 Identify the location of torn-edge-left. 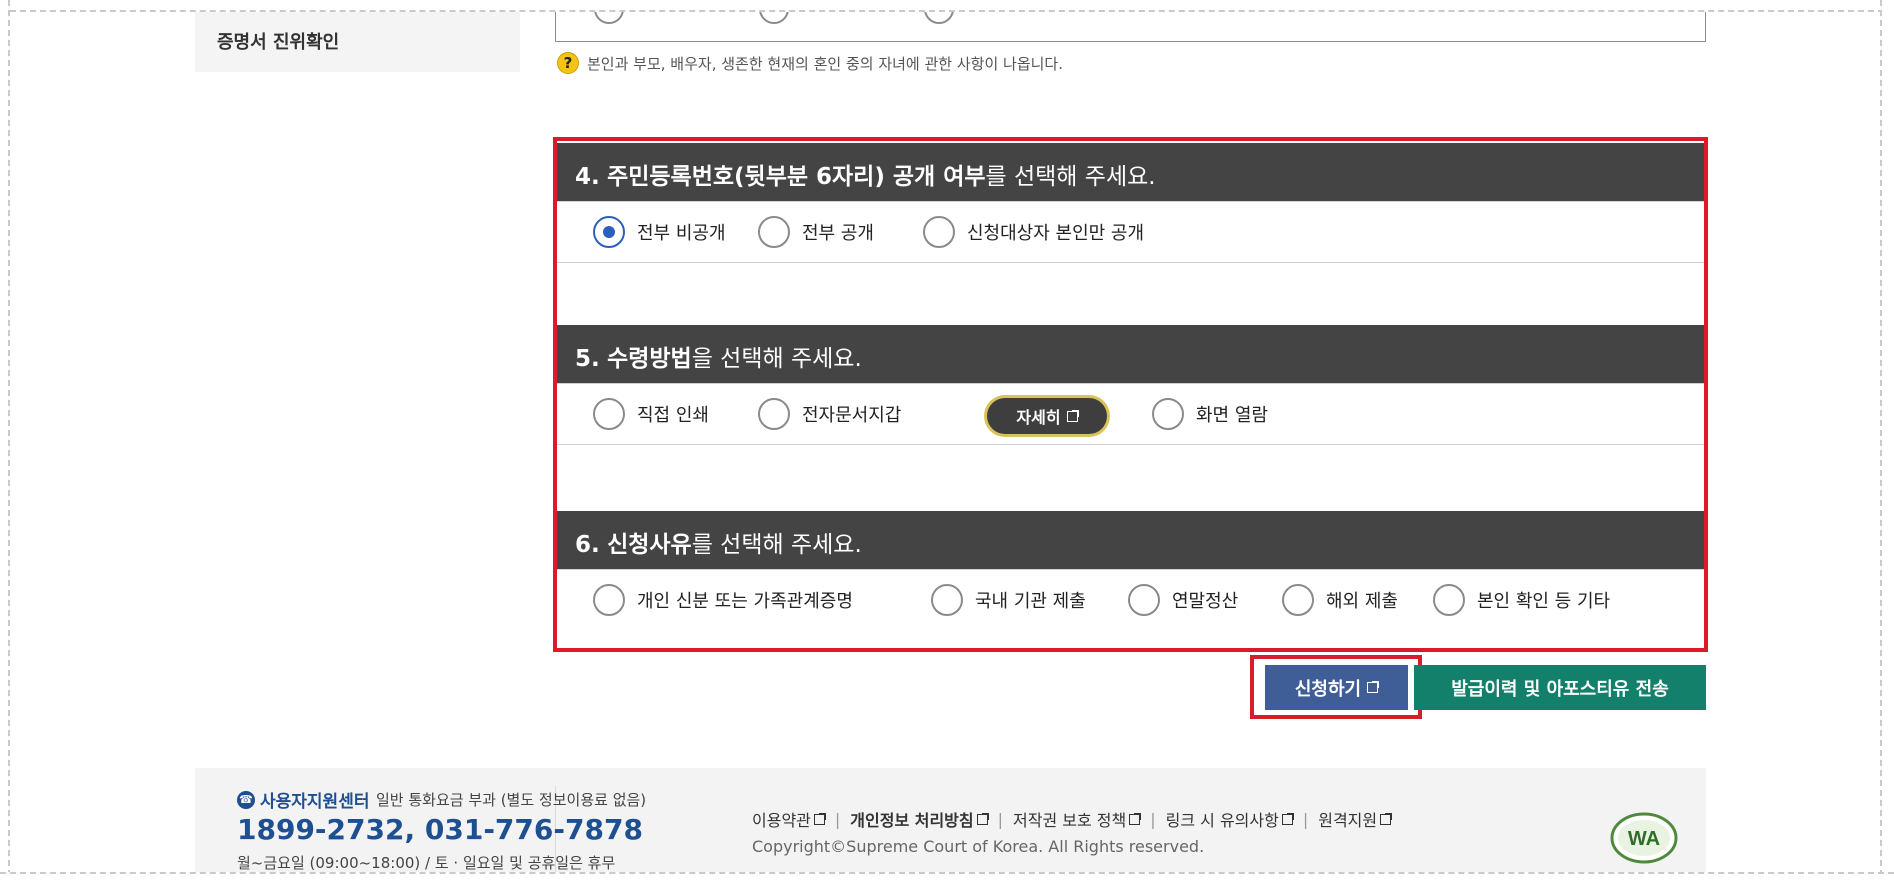
(5, 443).